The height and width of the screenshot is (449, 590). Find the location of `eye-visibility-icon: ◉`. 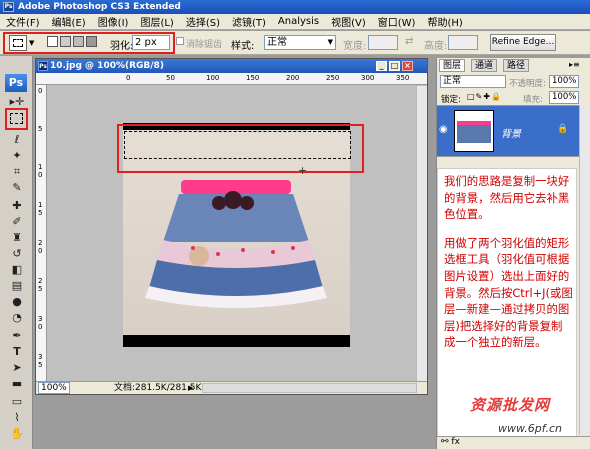

eye-visibility-icon: ◉ is located at coordinates (443, 129).